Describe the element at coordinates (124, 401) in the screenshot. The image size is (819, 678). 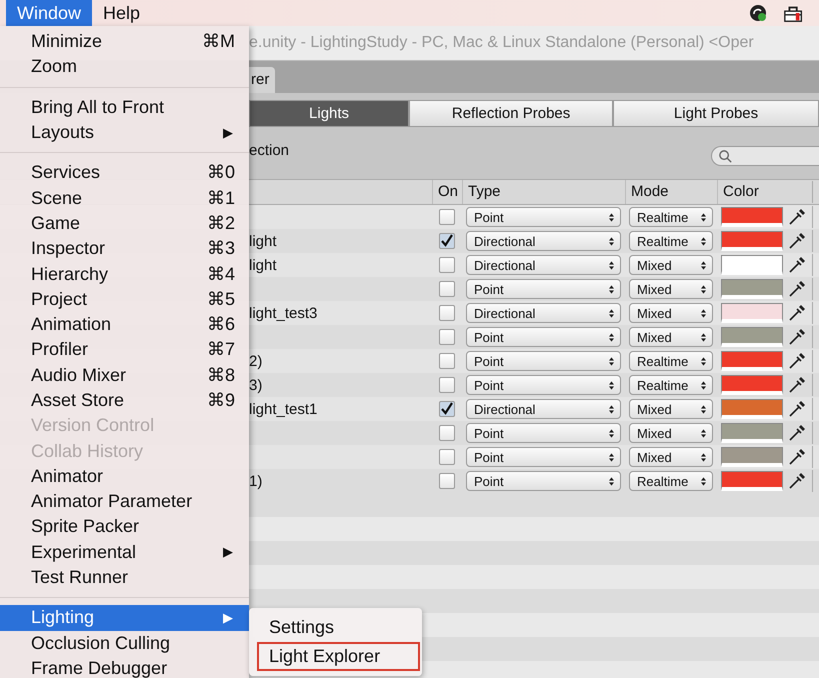
I see `menu-item: Asset Store ⌘9` at that location.